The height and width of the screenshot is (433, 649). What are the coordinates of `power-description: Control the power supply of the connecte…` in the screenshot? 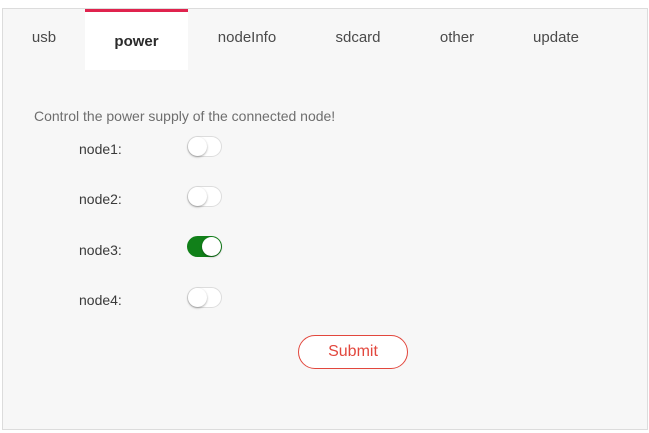 It's located at (185, 116).